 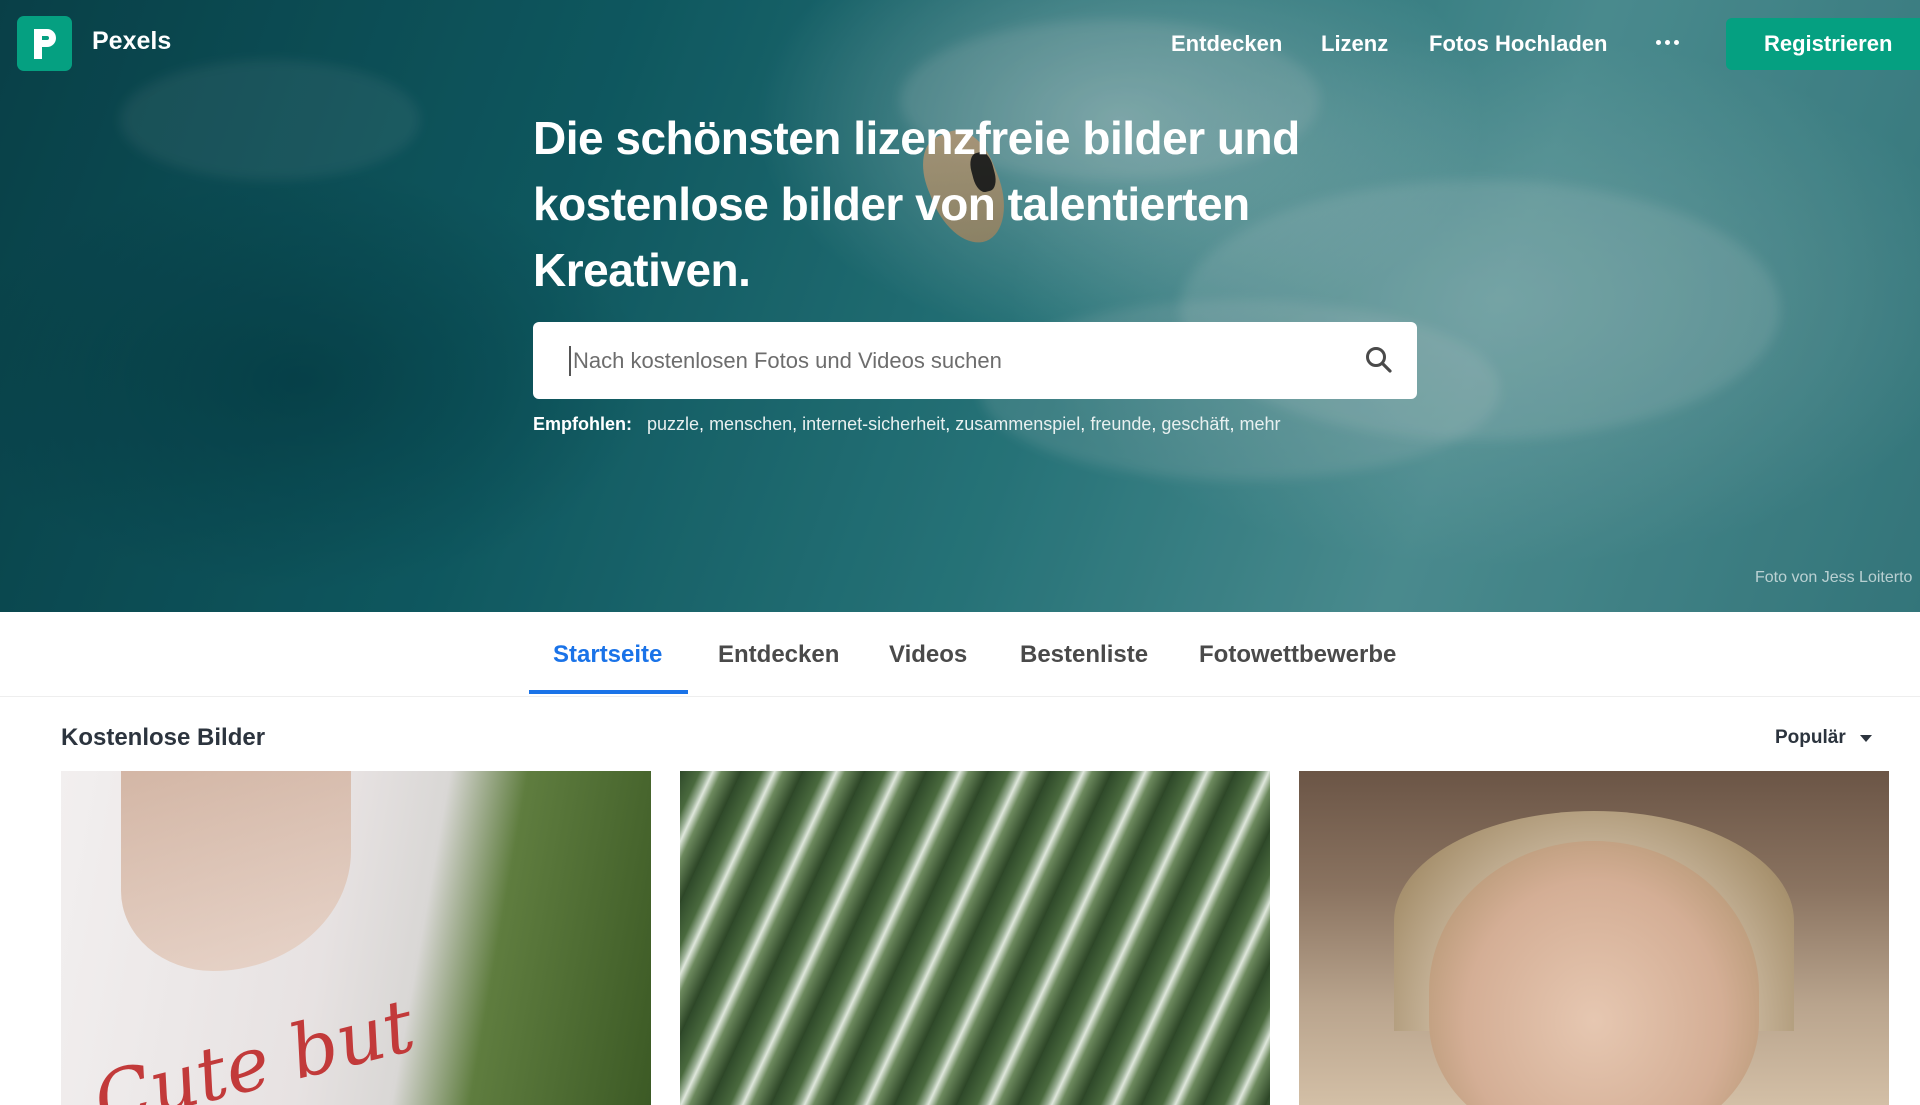 What do you see at coordinates (163, 737) in the screenshot?
I see `gallery-title: Kostenlose Bilder` at bounding box center [163, 737].